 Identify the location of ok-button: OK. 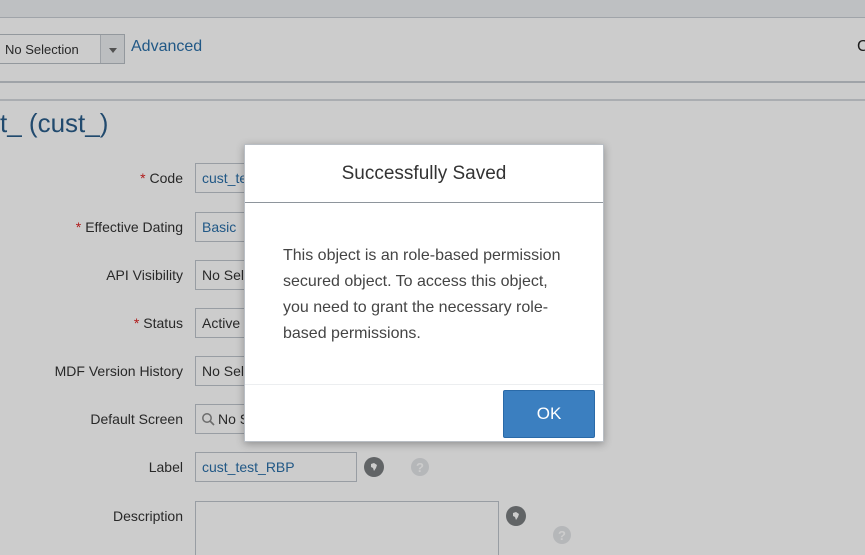
(549, 414).